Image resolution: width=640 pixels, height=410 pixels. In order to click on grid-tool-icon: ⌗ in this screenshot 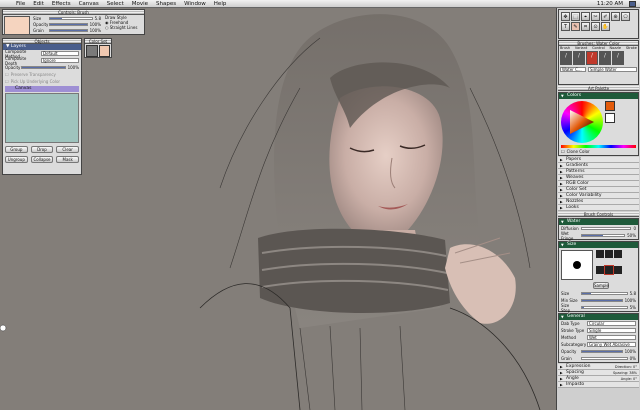, I will do `click(585, 26)`.